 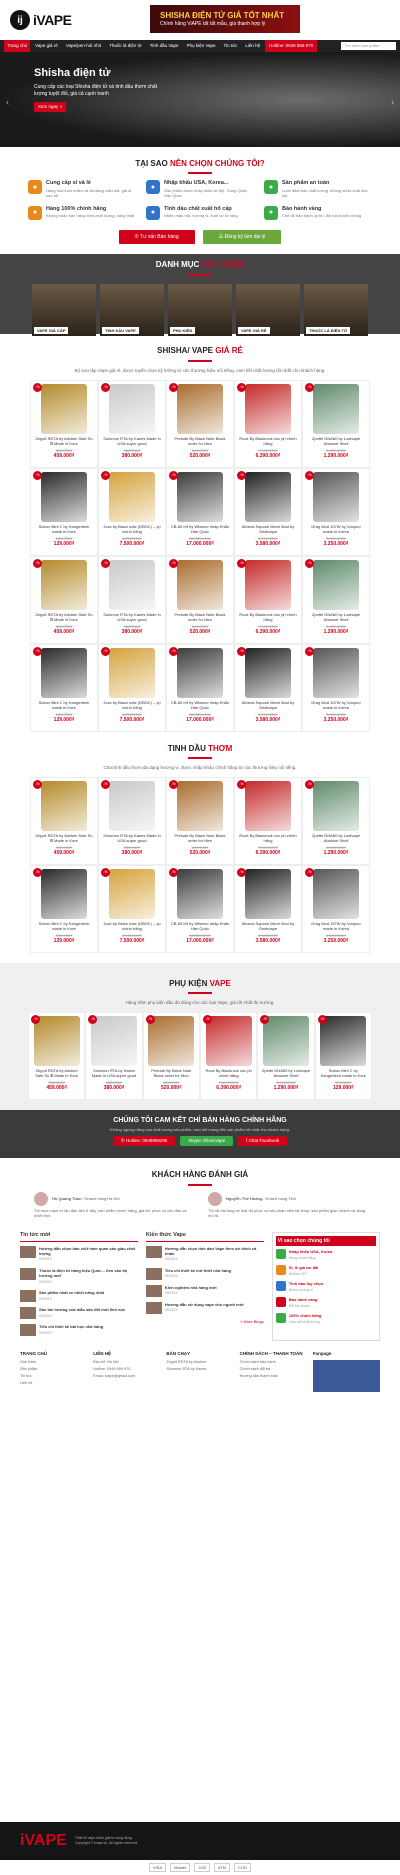 I want to click on hotline-button: ✆ Hotline: 0949959295, so click(x=144, y=1141).